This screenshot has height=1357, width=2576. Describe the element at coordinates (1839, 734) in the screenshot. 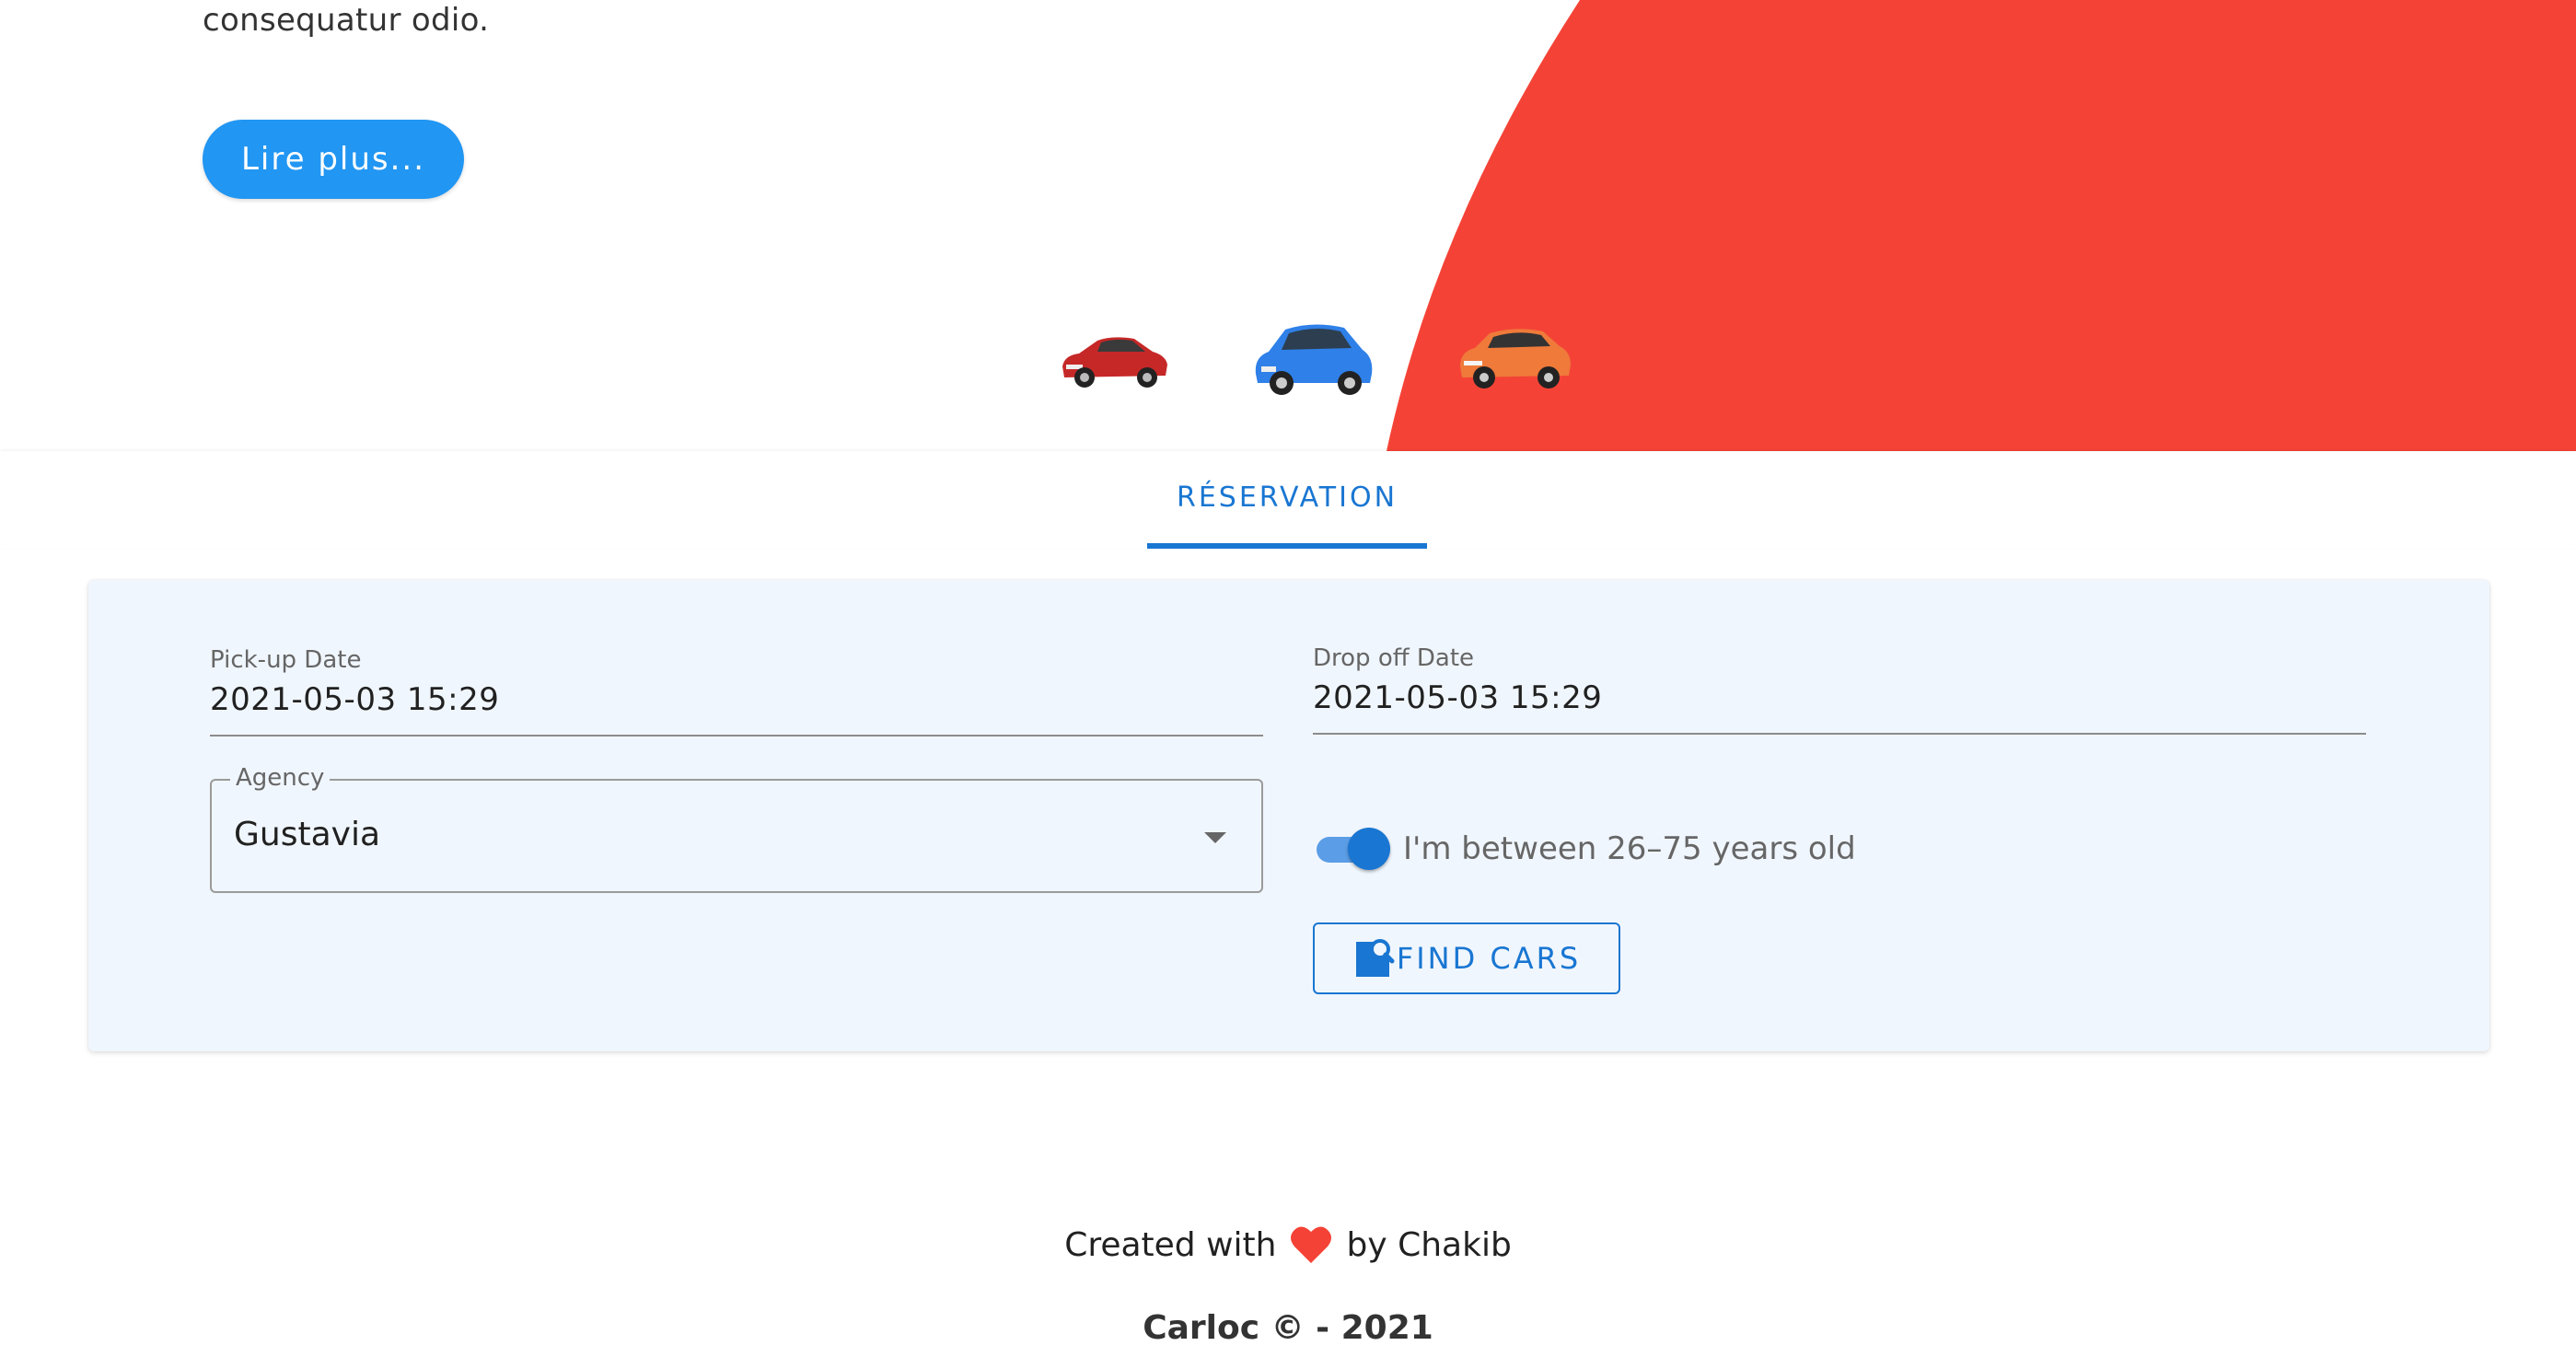

I see `dropoff-date-underline` at that location.